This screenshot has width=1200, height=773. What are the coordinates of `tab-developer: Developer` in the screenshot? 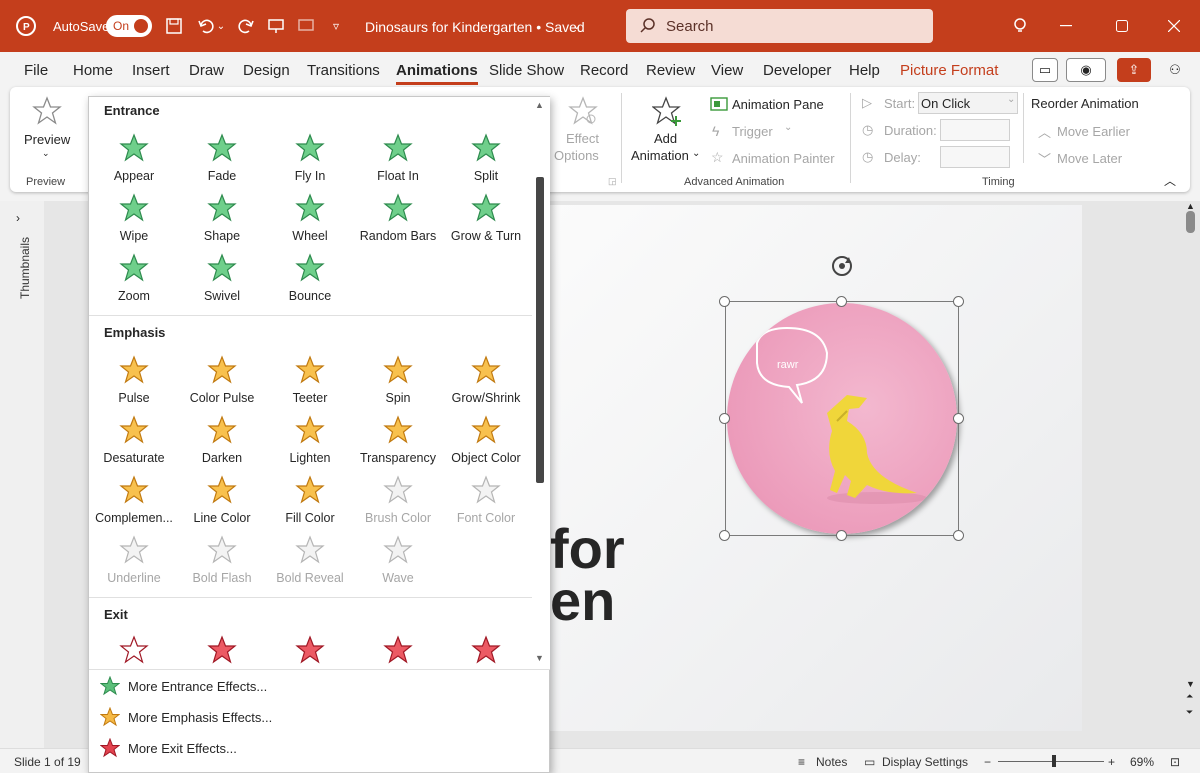 It's located at (797, 70).